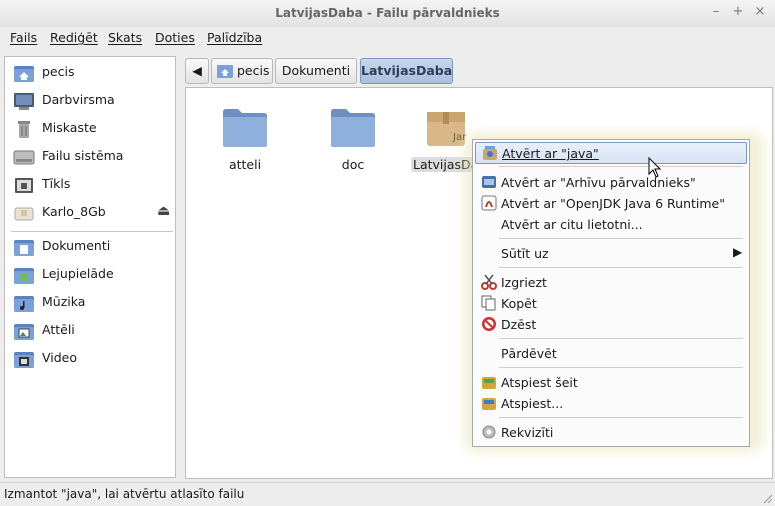  I want to click on breadcrumb-pecis: pecis, so click(242, 71).